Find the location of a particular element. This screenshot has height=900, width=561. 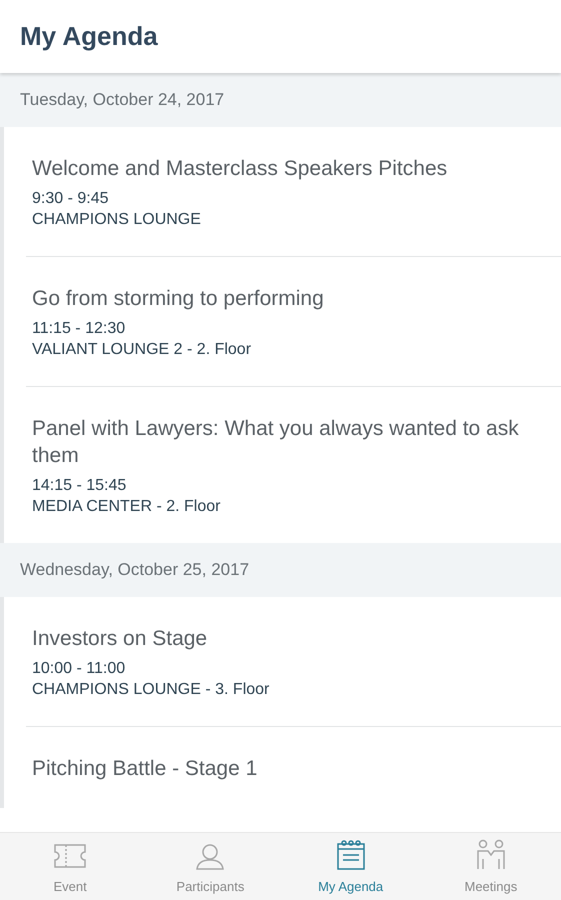

nav-tab: Participants is located at coordinates (210, 866).